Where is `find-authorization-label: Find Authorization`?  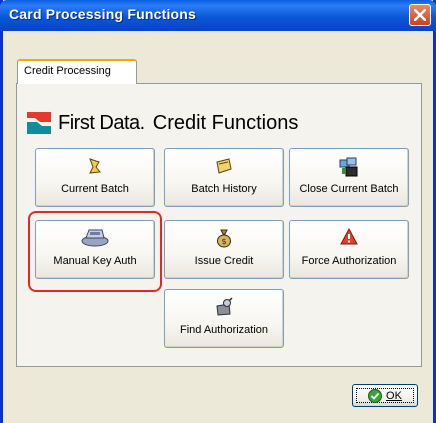
find-authorization-label: Find Authorization is located at coordinates (224, 330).